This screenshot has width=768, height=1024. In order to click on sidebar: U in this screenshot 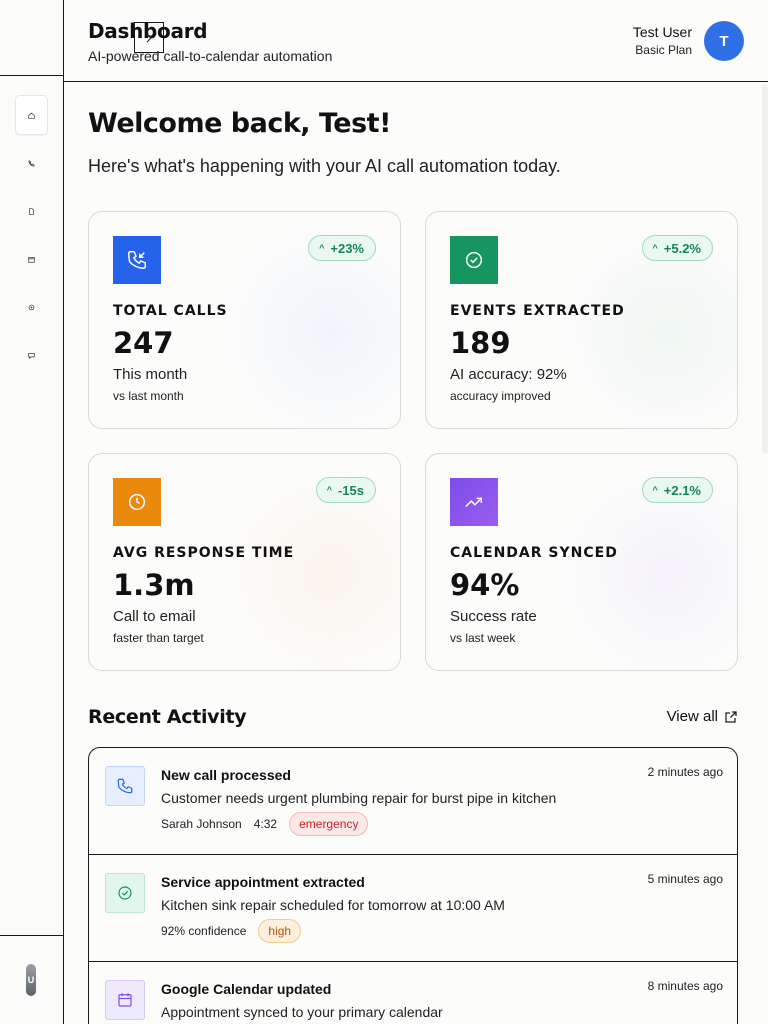, I will do `click(32, 512)`.